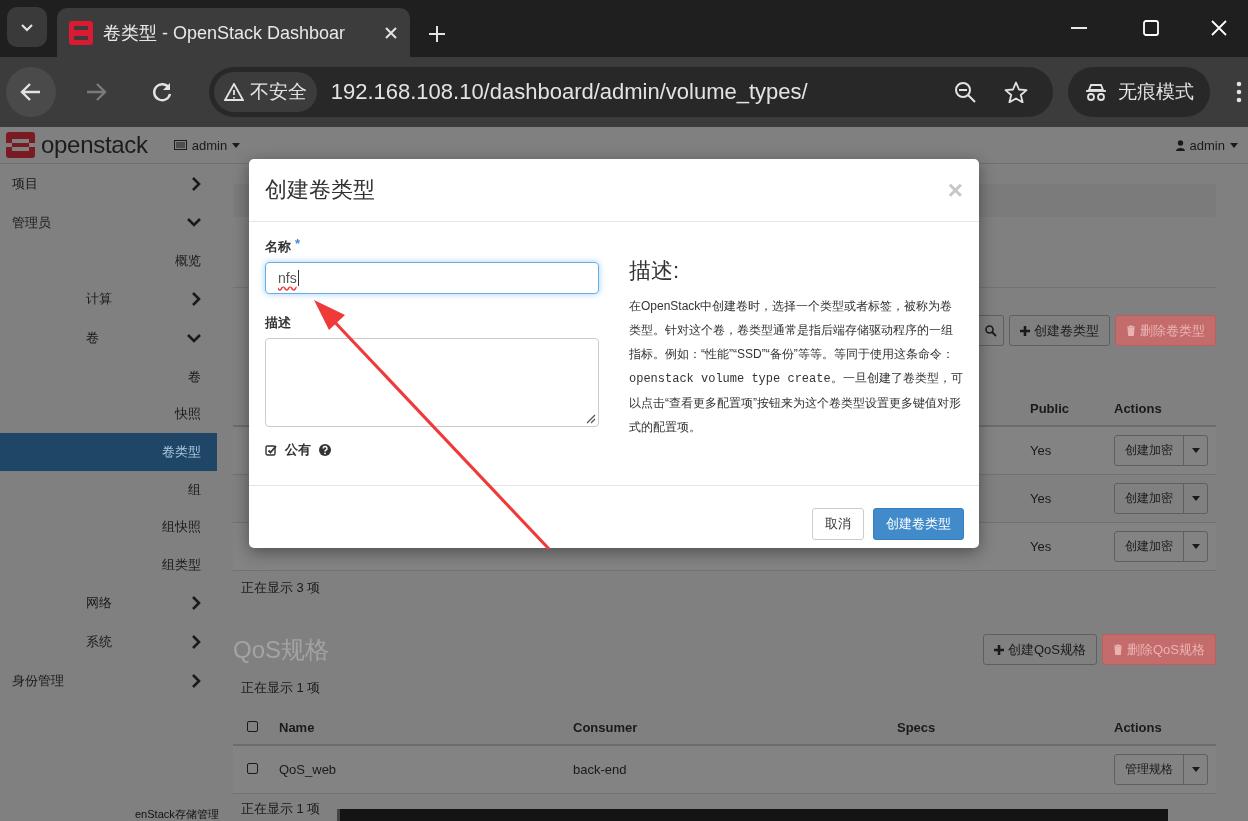 The width and height of the screenshot is (1248, 821). What do you see at coordinates (233, 92) in the screenshot?
I see `warning-icon` at bounding box center [233, 92].